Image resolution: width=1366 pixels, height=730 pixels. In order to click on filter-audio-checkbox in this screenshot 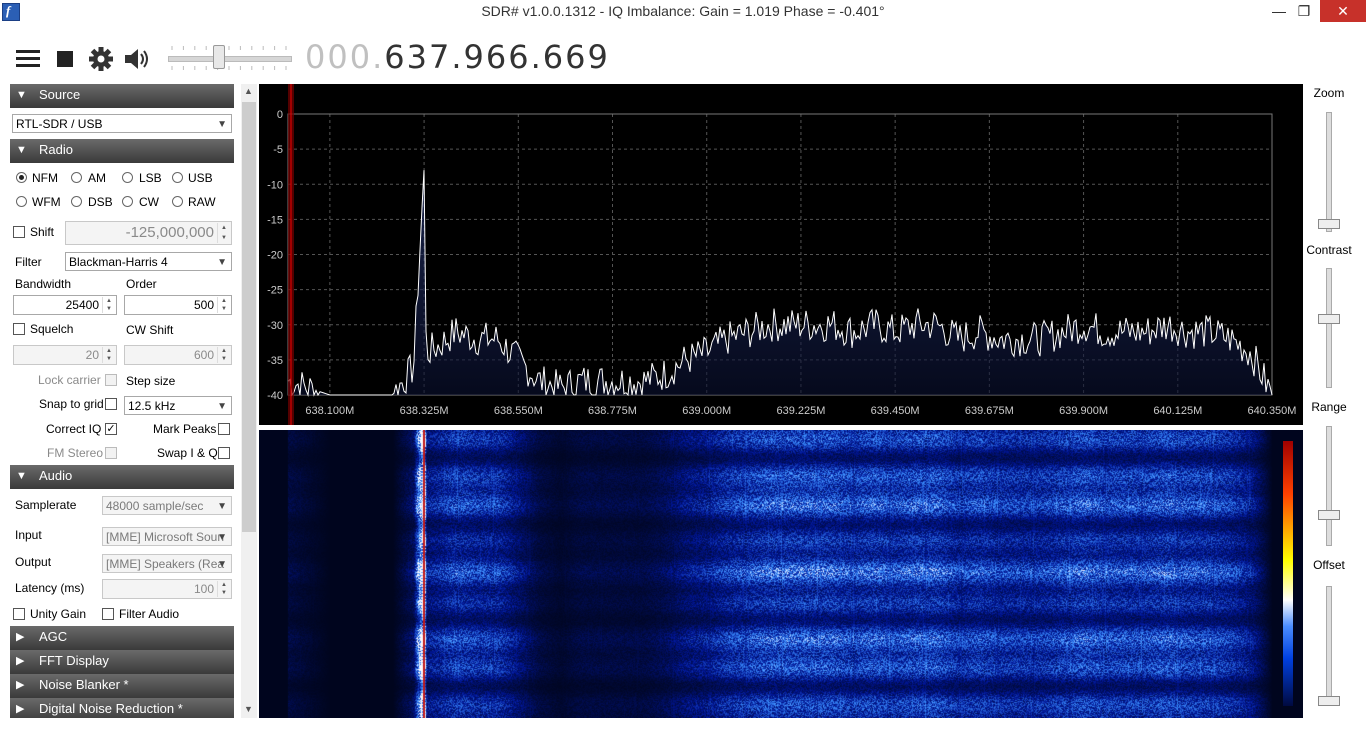, I will do `click(108, 614)`.